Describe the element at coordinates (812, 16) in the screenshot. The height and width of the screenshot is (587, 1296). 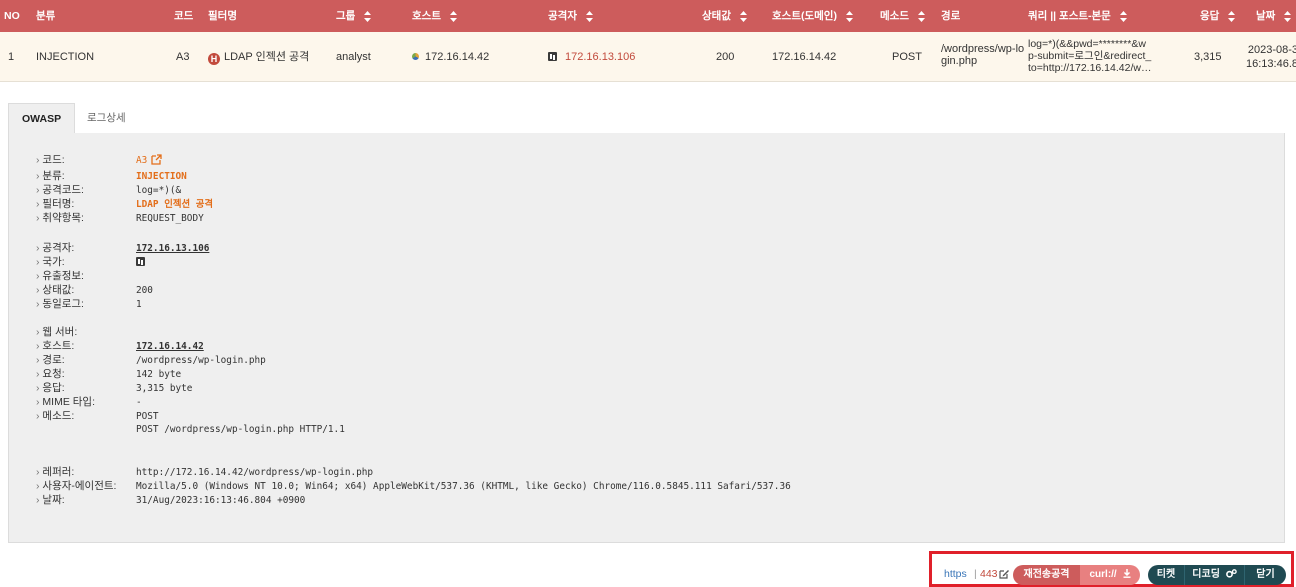
I see `col-host-domain: 호스트(도메인)` at that location.